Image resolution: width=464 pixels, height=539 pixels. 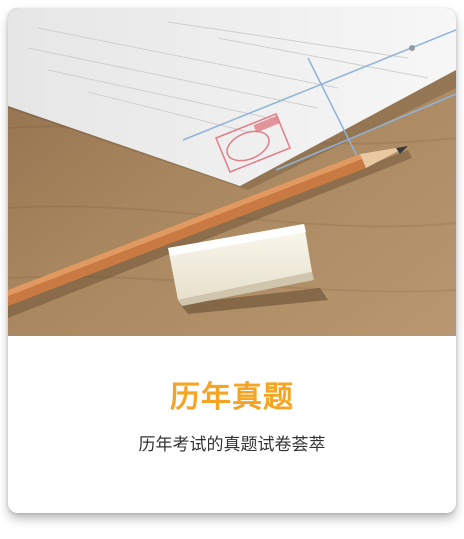 What do you see at coordinates (232, 445) in the screenshot?
I see `card-subtitle: 历年考试的真题试卷荟萃` at bounding box center [232, 445].